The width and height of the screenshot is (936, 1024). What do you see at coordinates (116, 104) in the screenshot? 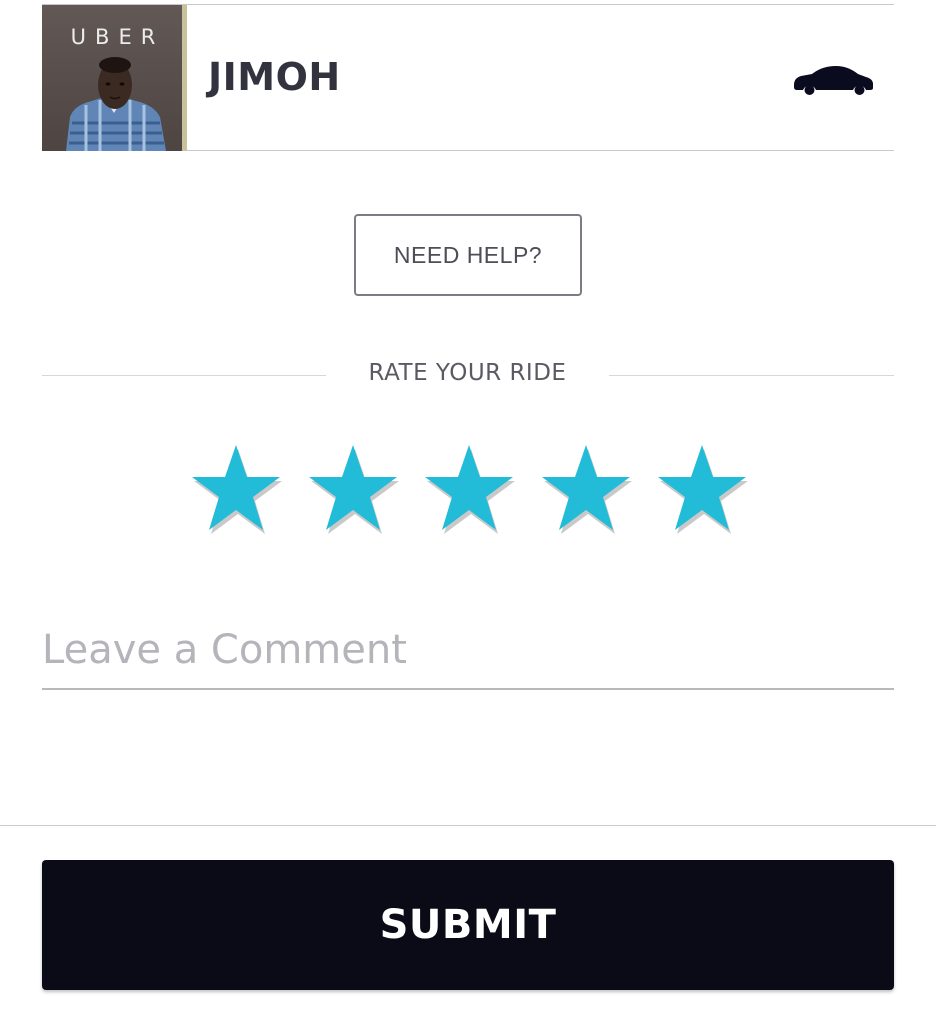
I see `driver-portrait` at bounding box center [116, 104].